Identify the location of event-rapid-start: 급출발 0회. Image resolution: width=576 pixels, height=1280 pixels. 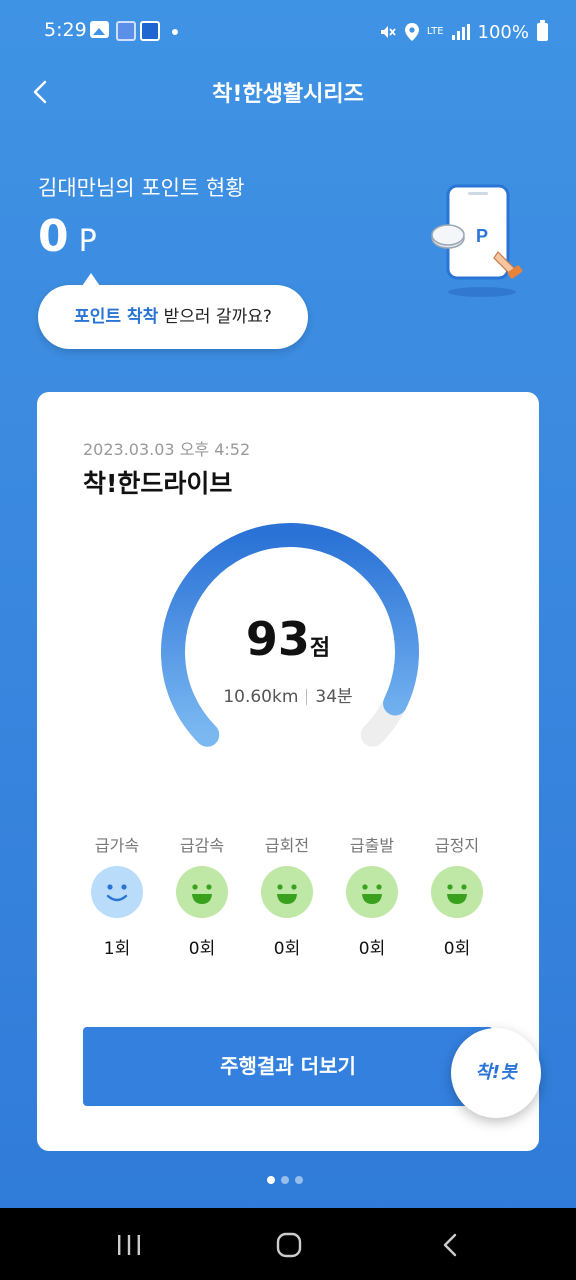
(372, 895).